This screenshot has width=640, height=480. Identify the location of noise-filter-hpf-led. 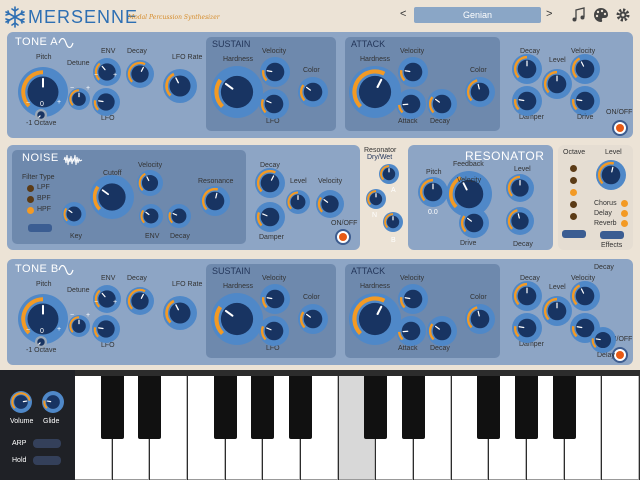
(30, 210).